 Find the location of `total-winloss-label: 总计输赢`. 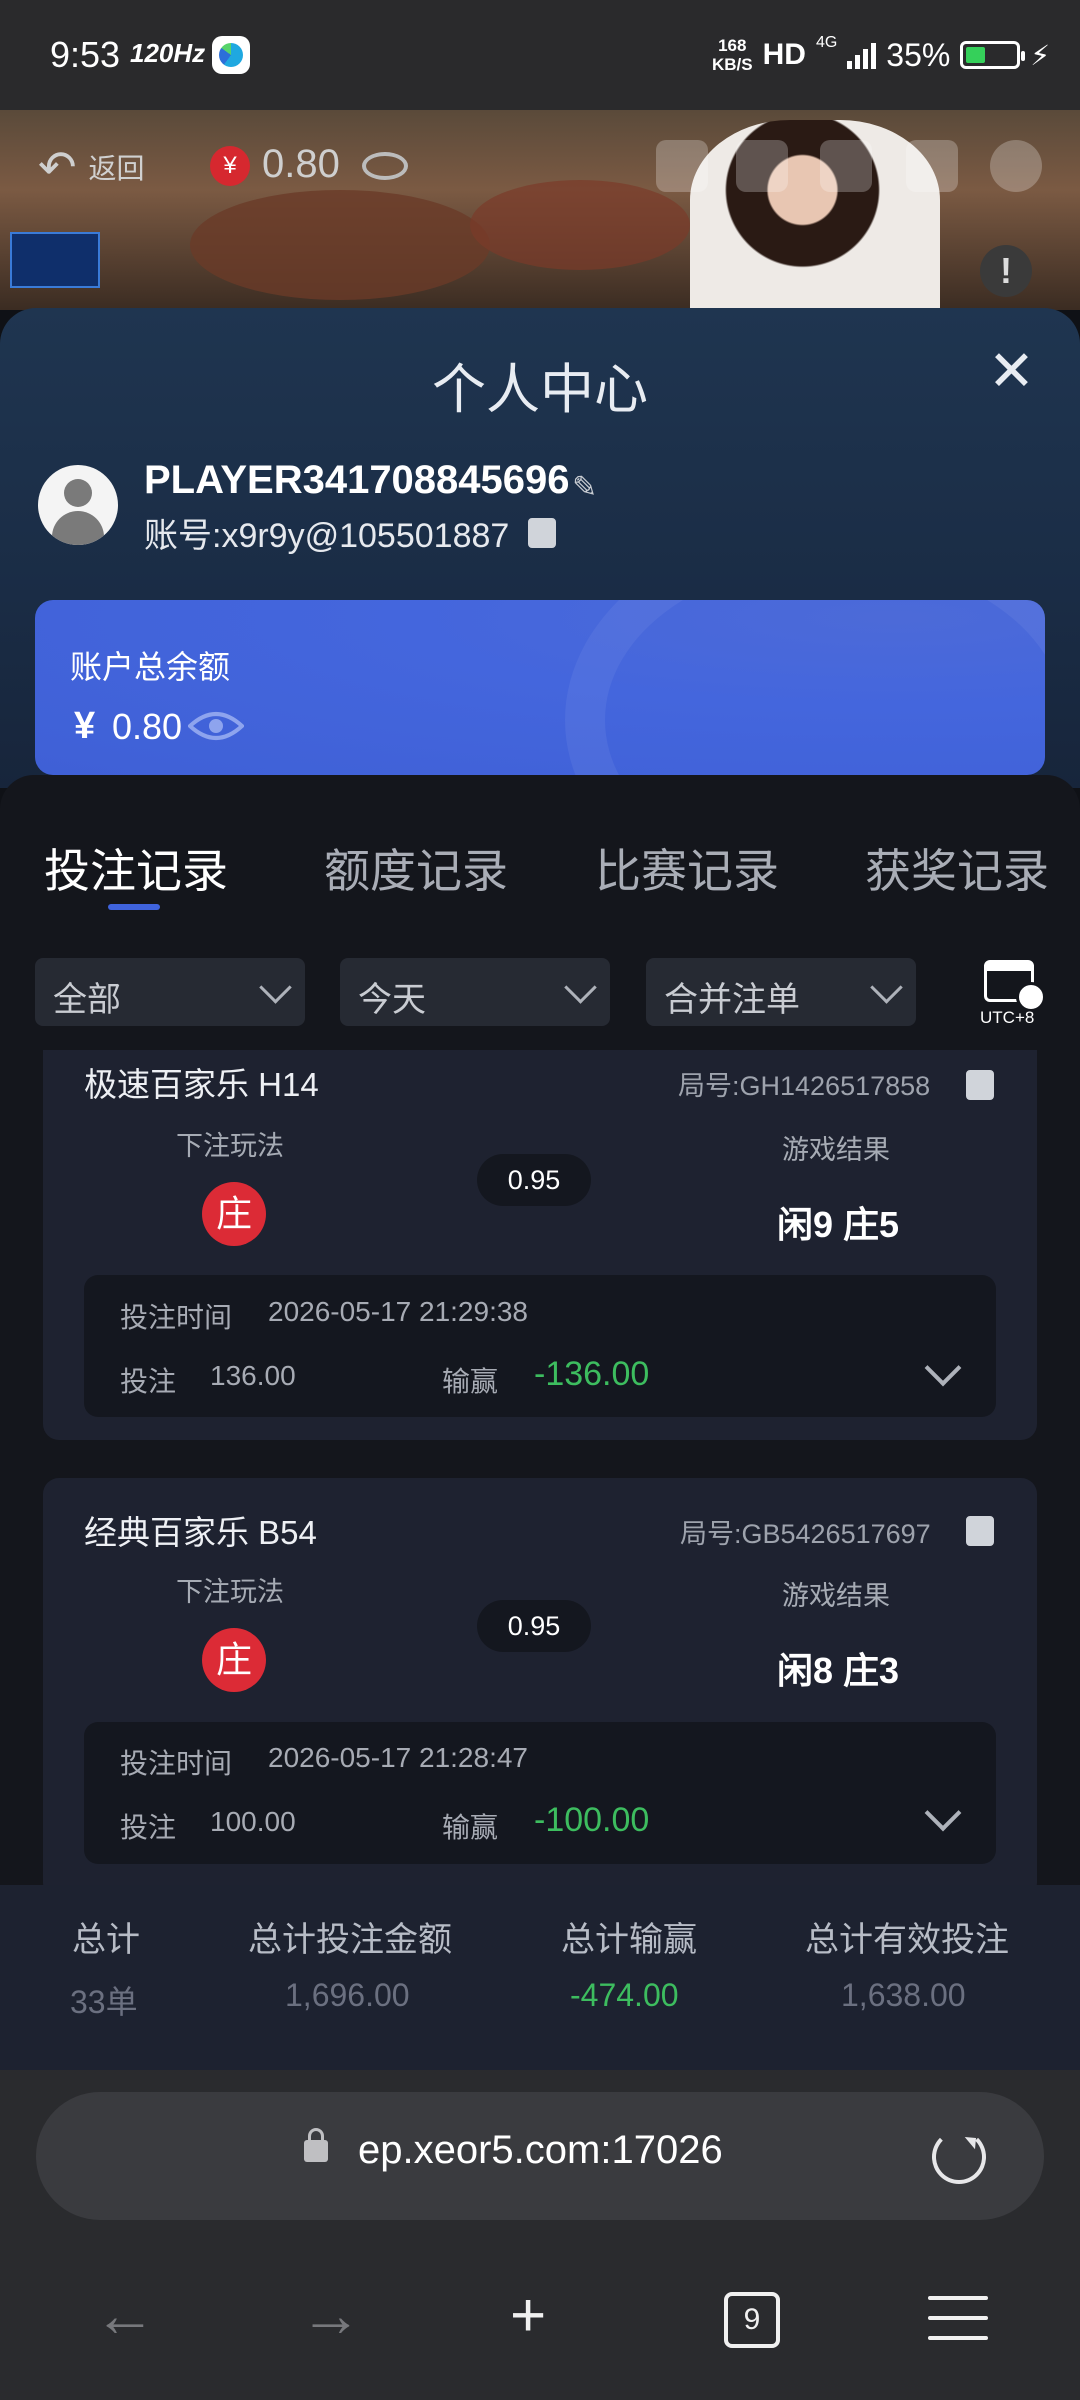

total-winloss-label: 总计输赢 is located at coordinates (629, 1940).